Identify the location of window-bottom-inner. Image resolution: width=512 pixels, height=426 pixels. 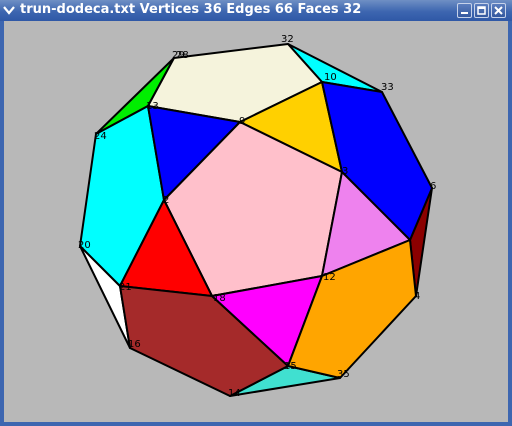
(256, 421).